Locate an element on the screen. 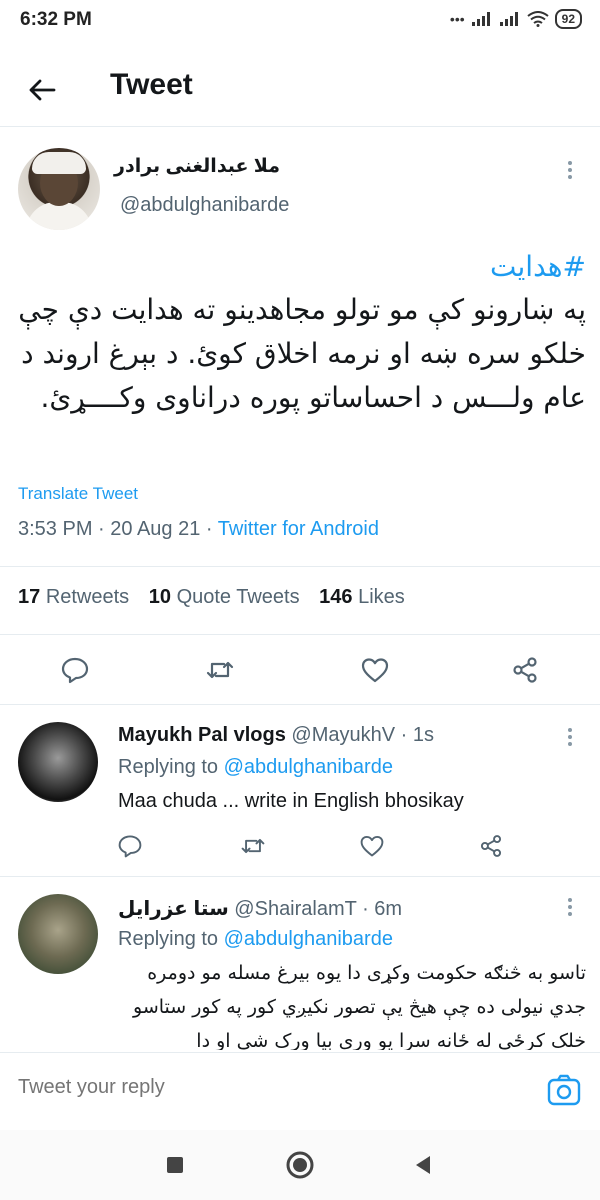 The image size is (600, 1200). translate-tweet-link: Translate Tweet is located at coordinates (78, 494).